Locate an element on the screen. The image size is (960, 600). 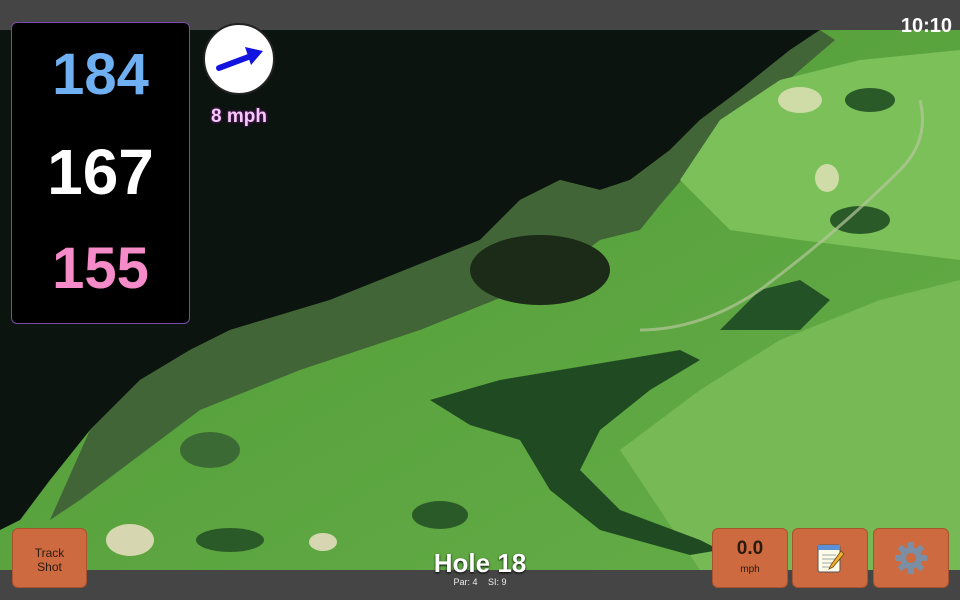
notes-button is located at coordinates (830, 558).